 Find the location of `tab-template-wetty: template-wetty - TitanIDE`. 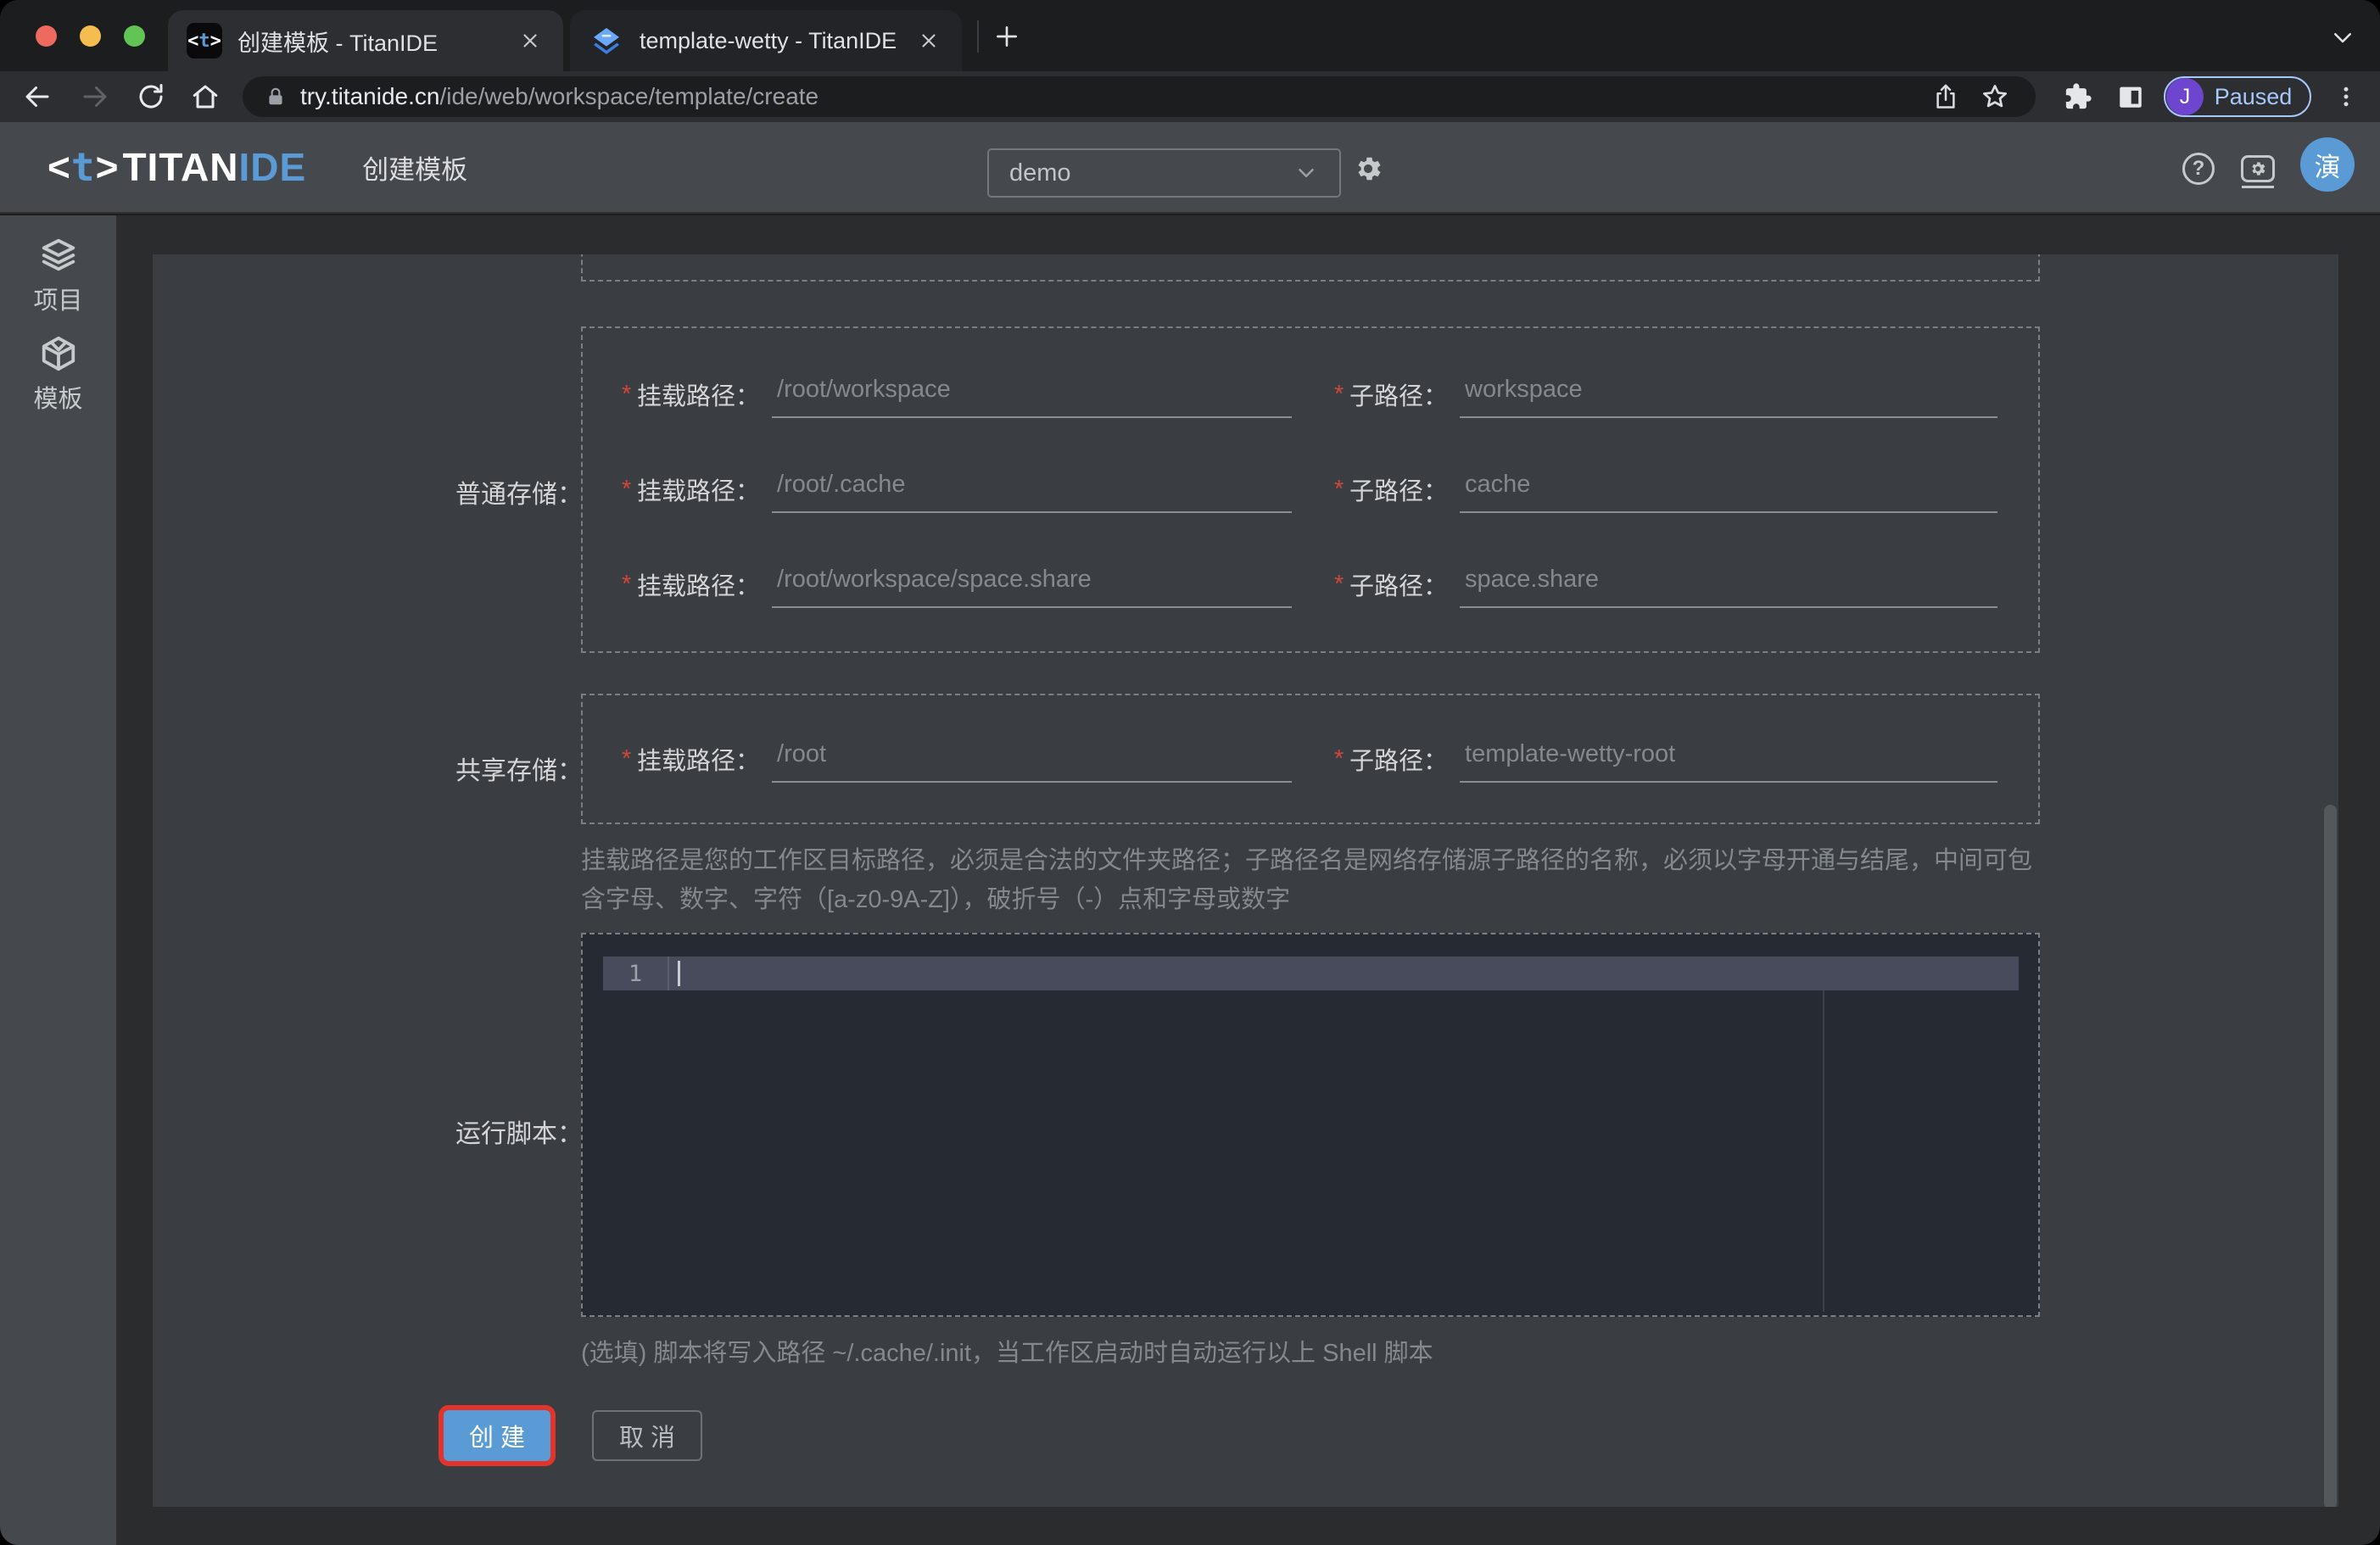

tab-template-wetty: template-wetty - TitanIDE is located at coordinates (766, 40).